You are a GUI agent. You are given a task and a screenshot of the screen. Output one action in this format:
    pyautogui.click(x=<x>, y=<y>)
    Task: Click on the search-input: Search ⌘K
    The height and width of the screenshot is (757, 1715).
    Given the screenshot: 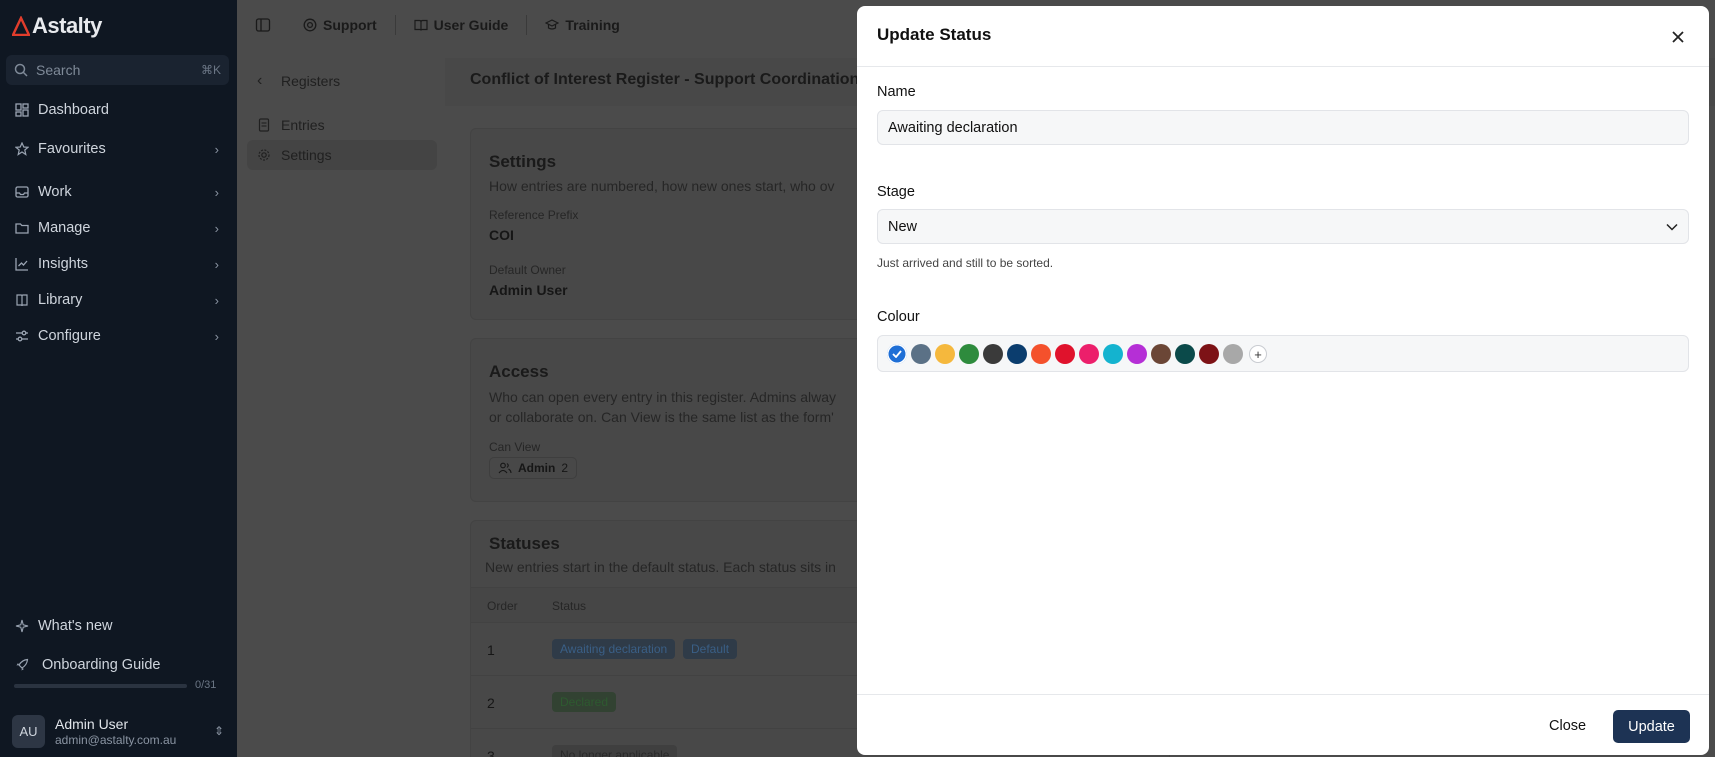 What is the action you would take?
    pyautogui.click(x=117, y=70)
    